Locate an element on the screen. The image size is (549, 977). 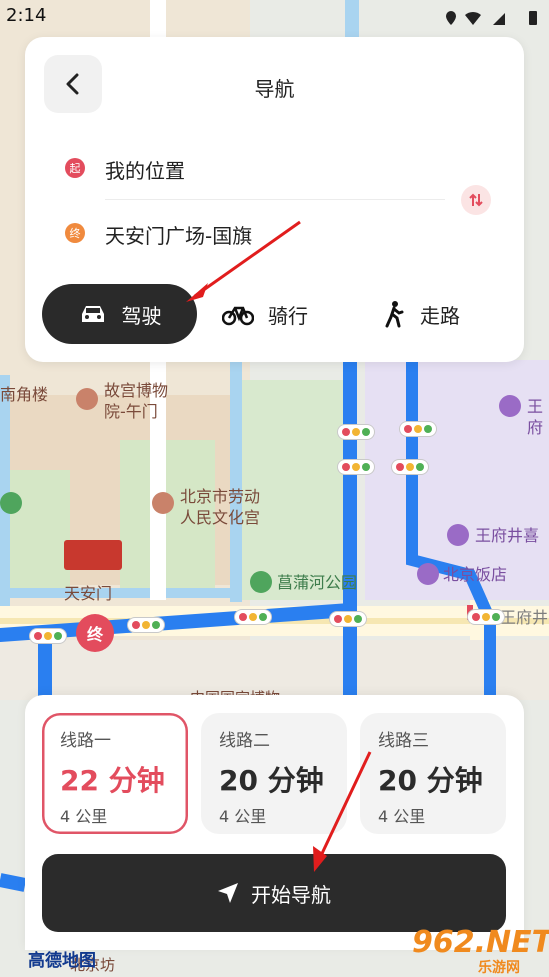
route-name: 线路二 is located at coordinates (244, 741).